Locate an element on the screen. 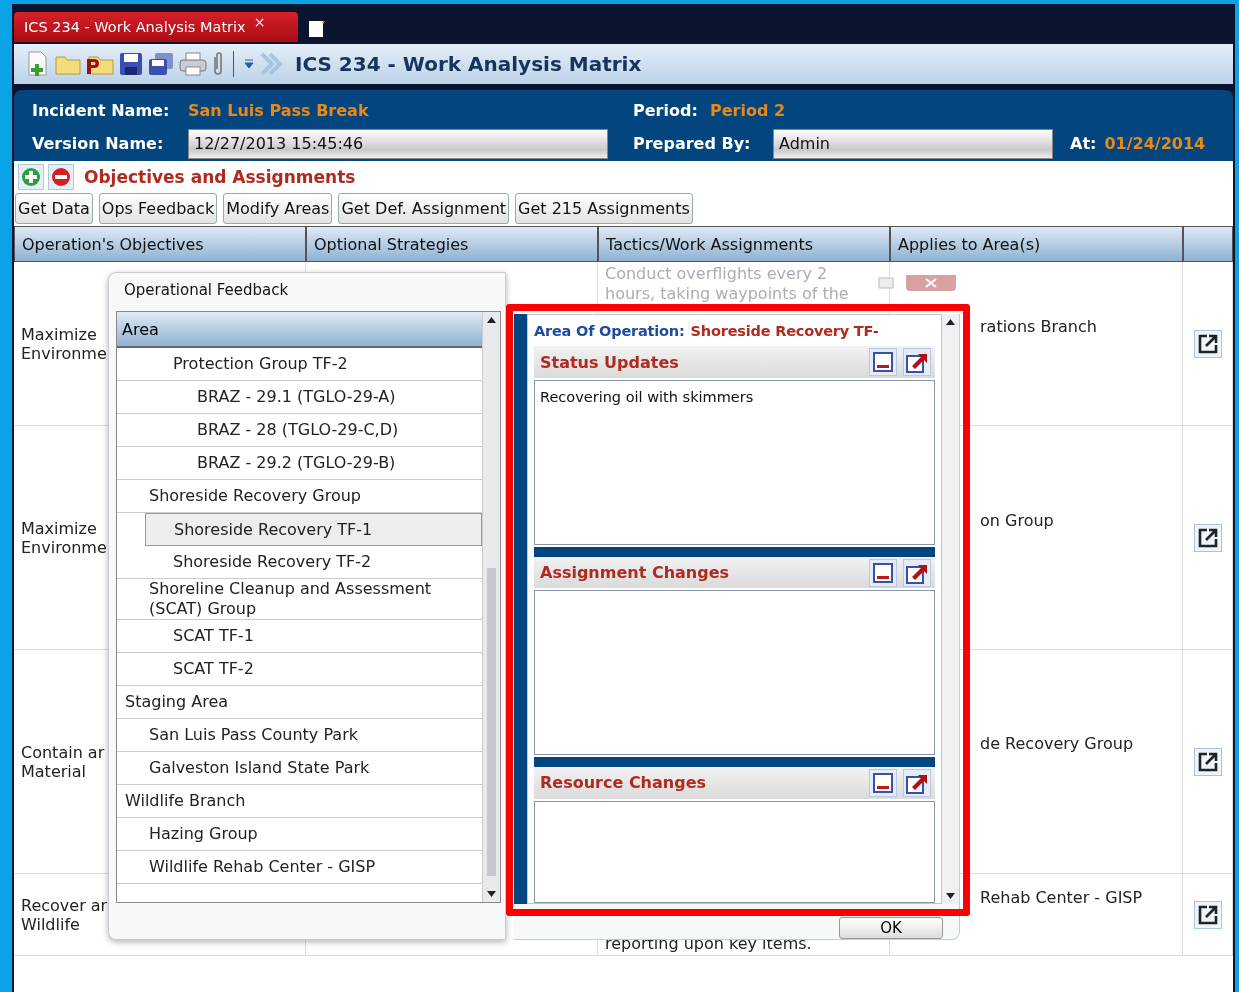  column-header: Operation's Objectives is located at coordinates (160, 244).